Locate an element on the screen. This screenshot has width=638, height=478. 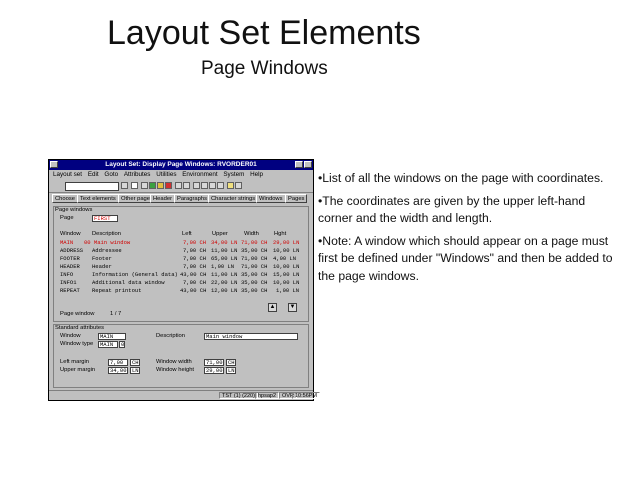
menu-goto: Goto is located at coordinates (111, 175).